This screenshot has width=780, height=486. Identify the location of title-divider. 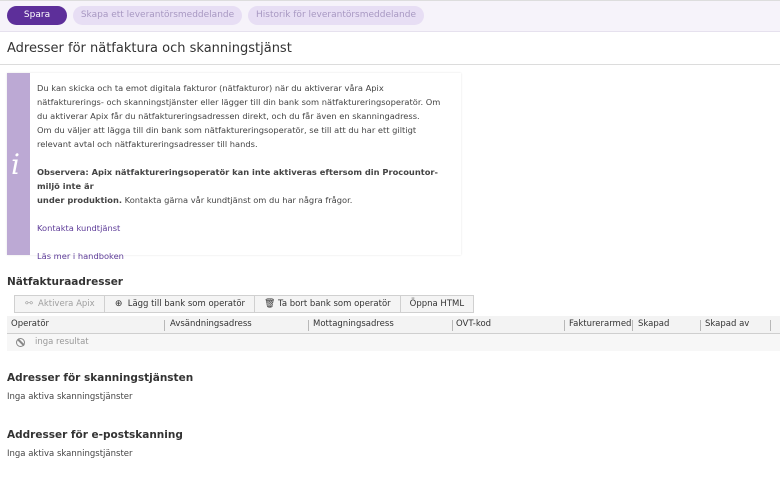
(390, 64).